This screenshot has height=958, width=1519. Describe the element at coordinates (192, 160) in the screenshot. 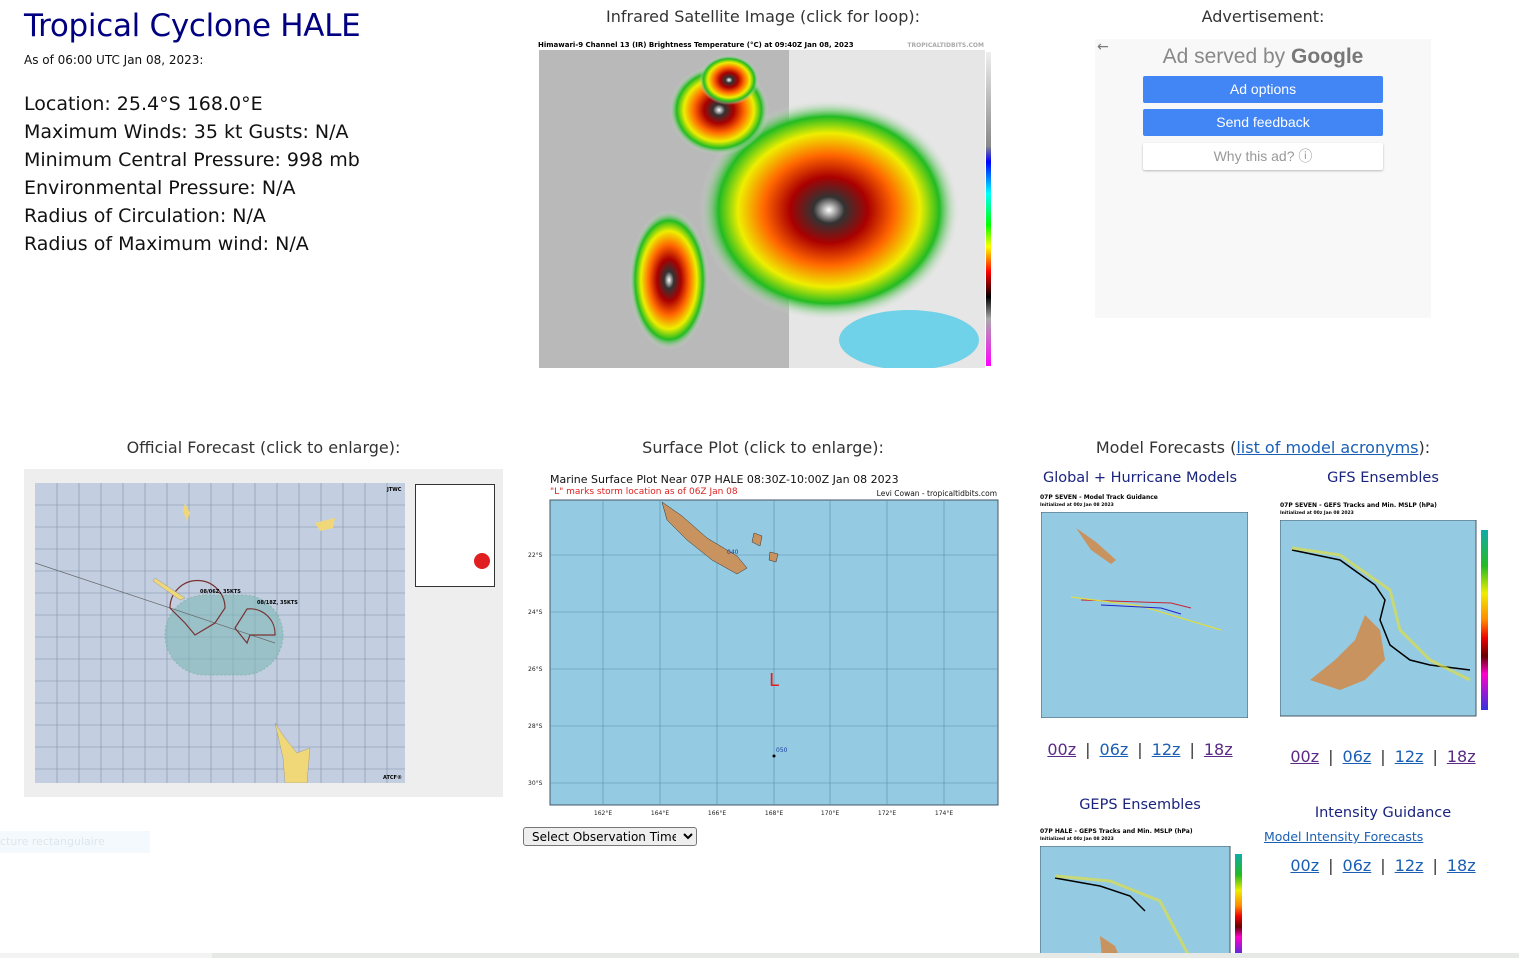

I see `min-pressure: Minimum Central Pressure: 998 mb` at that location.